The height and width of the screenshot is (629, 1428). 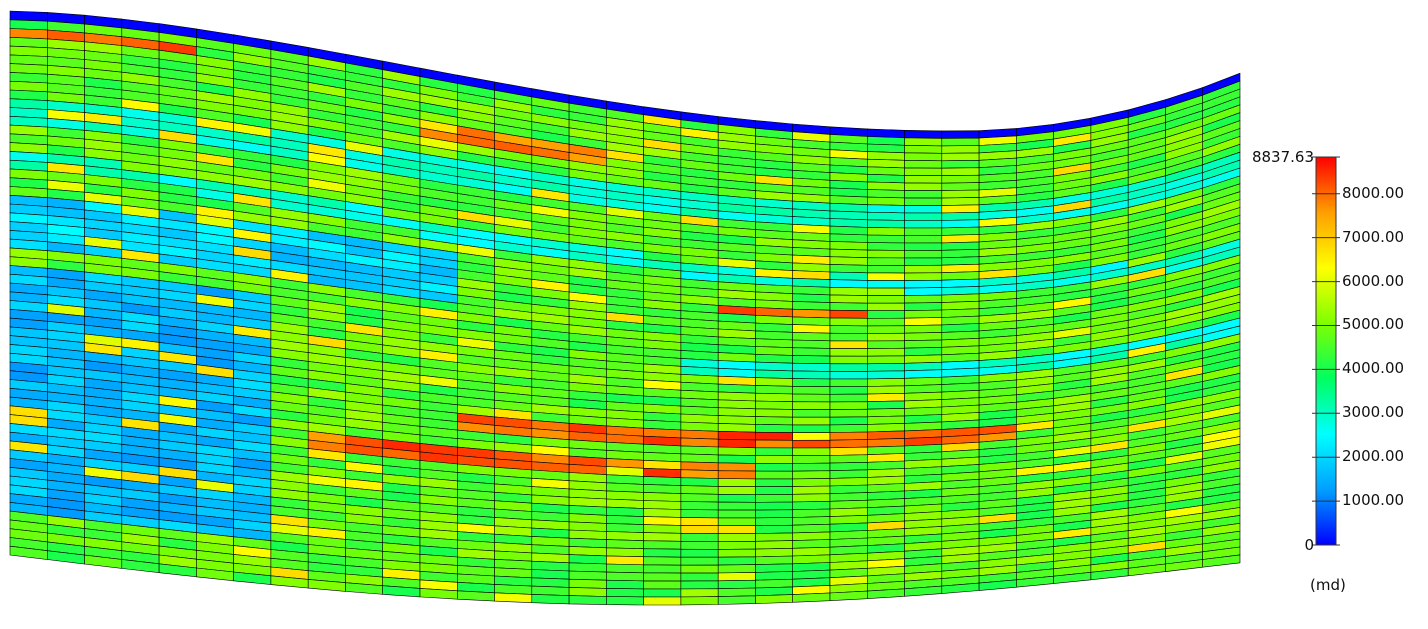 What do you see at coordinates (1328, 585) in the screenshot?
I see `colorbar-unit: (md)` at bounding box center [1328, 585].